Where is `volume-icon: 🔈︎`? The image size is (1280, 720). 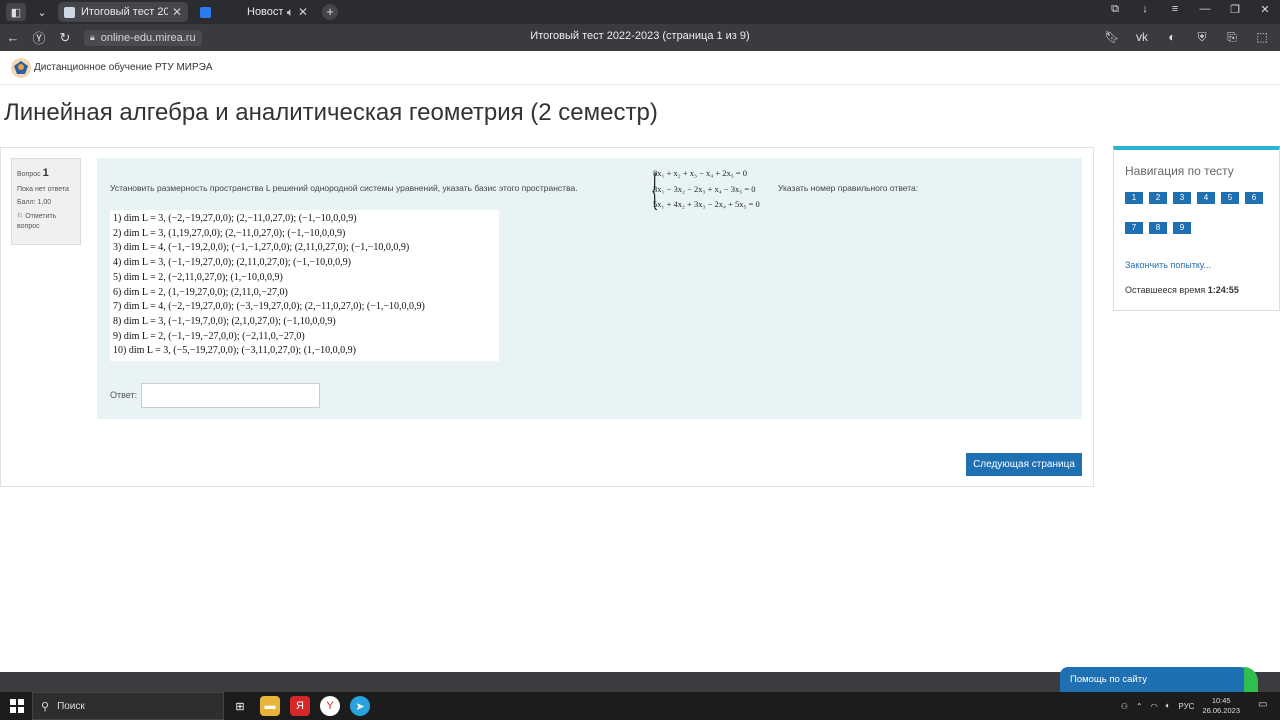
volume-icon: 🔈︎ is located at coordinates (1168, 706).